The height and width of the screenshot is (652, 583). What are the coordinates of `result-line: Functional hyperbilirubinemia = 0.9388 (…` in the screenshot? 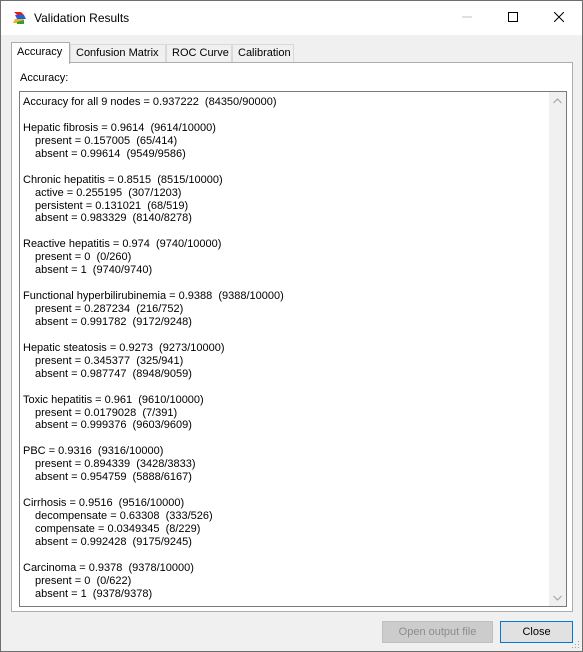 It's located at (153, 296).